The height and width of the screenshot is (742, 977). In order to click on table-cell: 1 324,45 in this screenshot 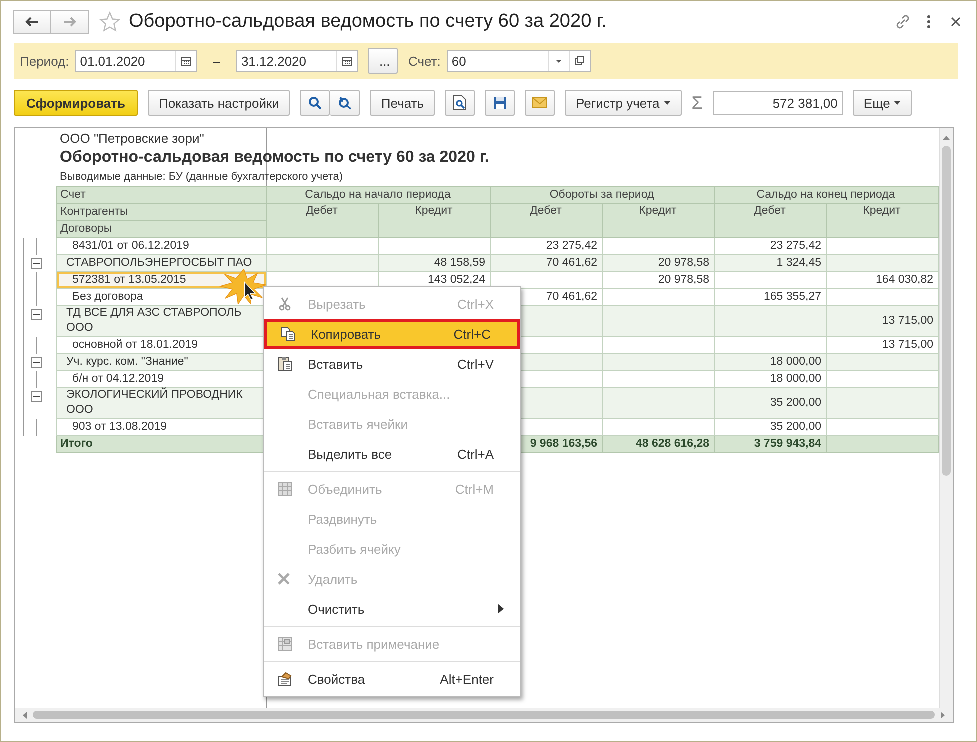, I will do `click(799, 262)`.